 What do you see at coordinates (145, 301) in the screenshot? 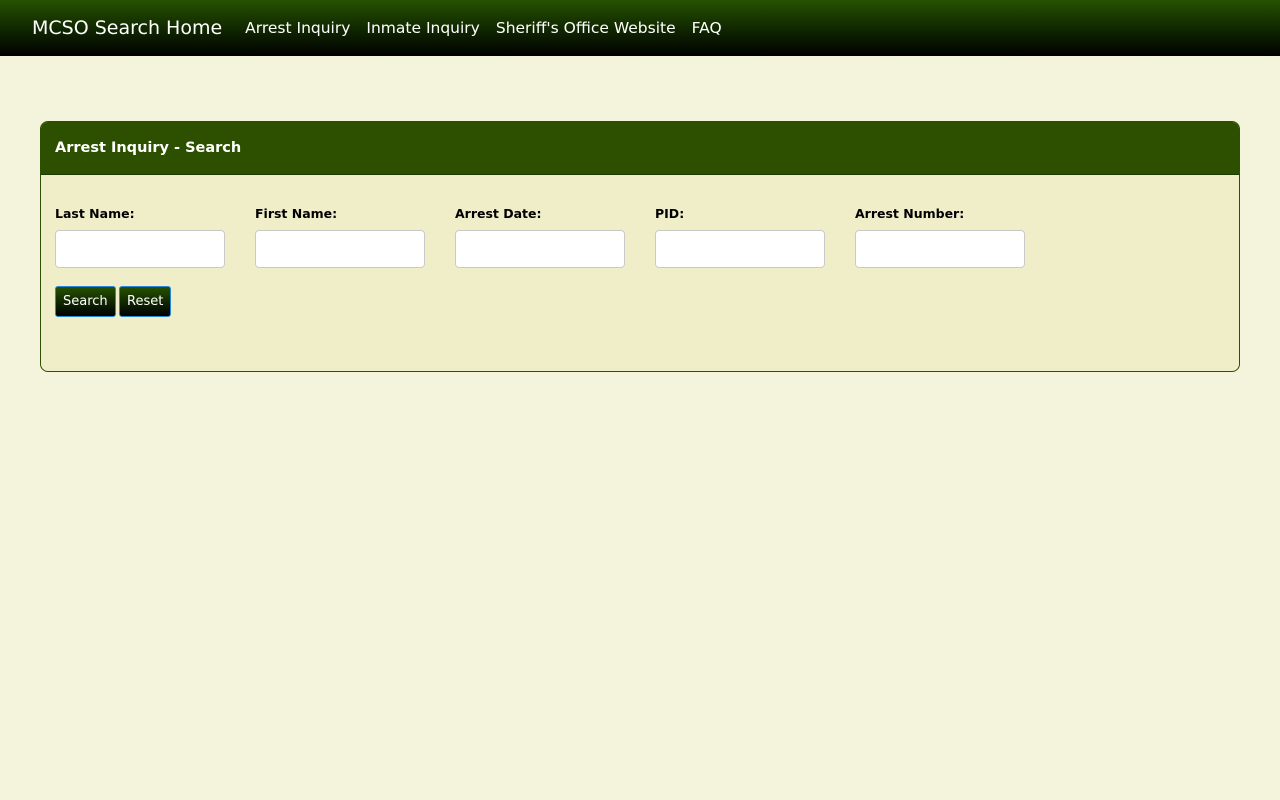
I see `reset-button: Reset` at bounding box center [145, 301].